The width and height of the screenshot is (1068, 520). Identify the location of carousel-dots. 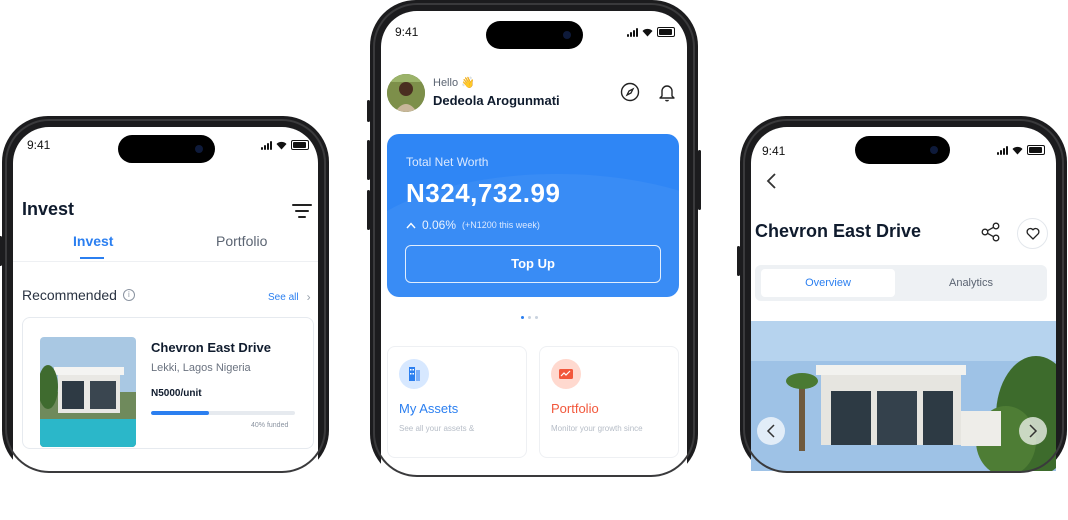
(529, 317).